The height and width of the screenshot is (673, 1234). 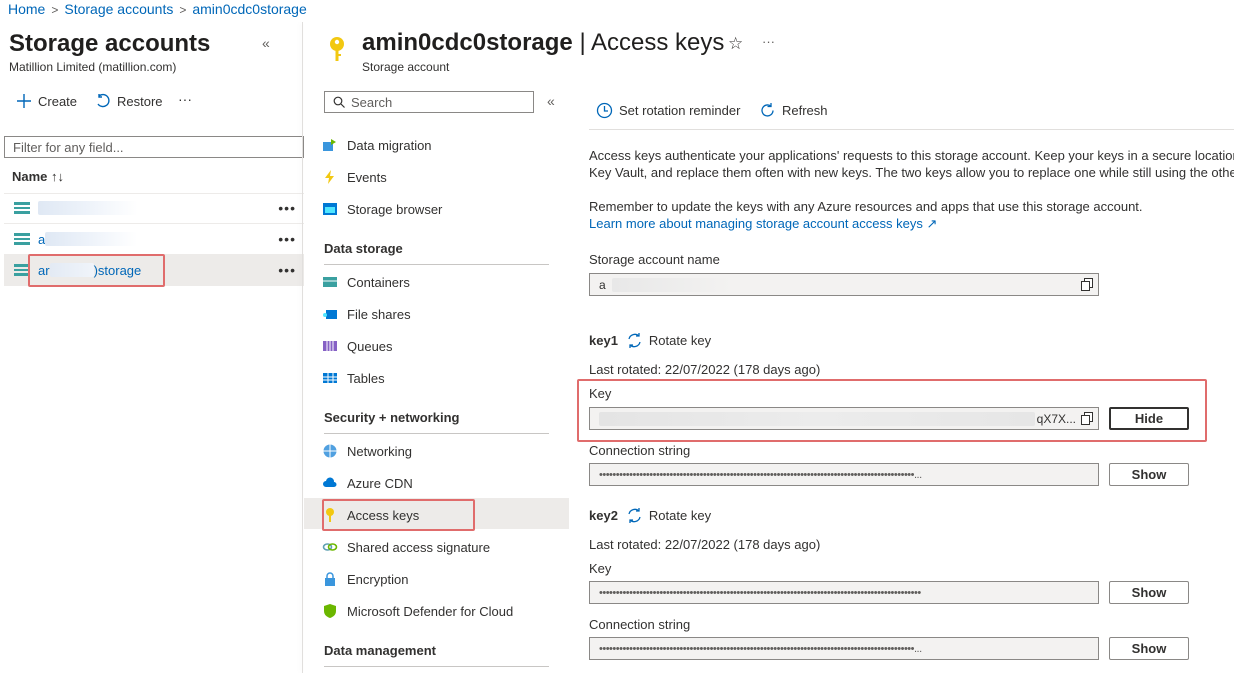 What do you see at coordinates (330, 209) in the screenshot?
I see `storage-browser-icon` at bounding box center [330, 209].